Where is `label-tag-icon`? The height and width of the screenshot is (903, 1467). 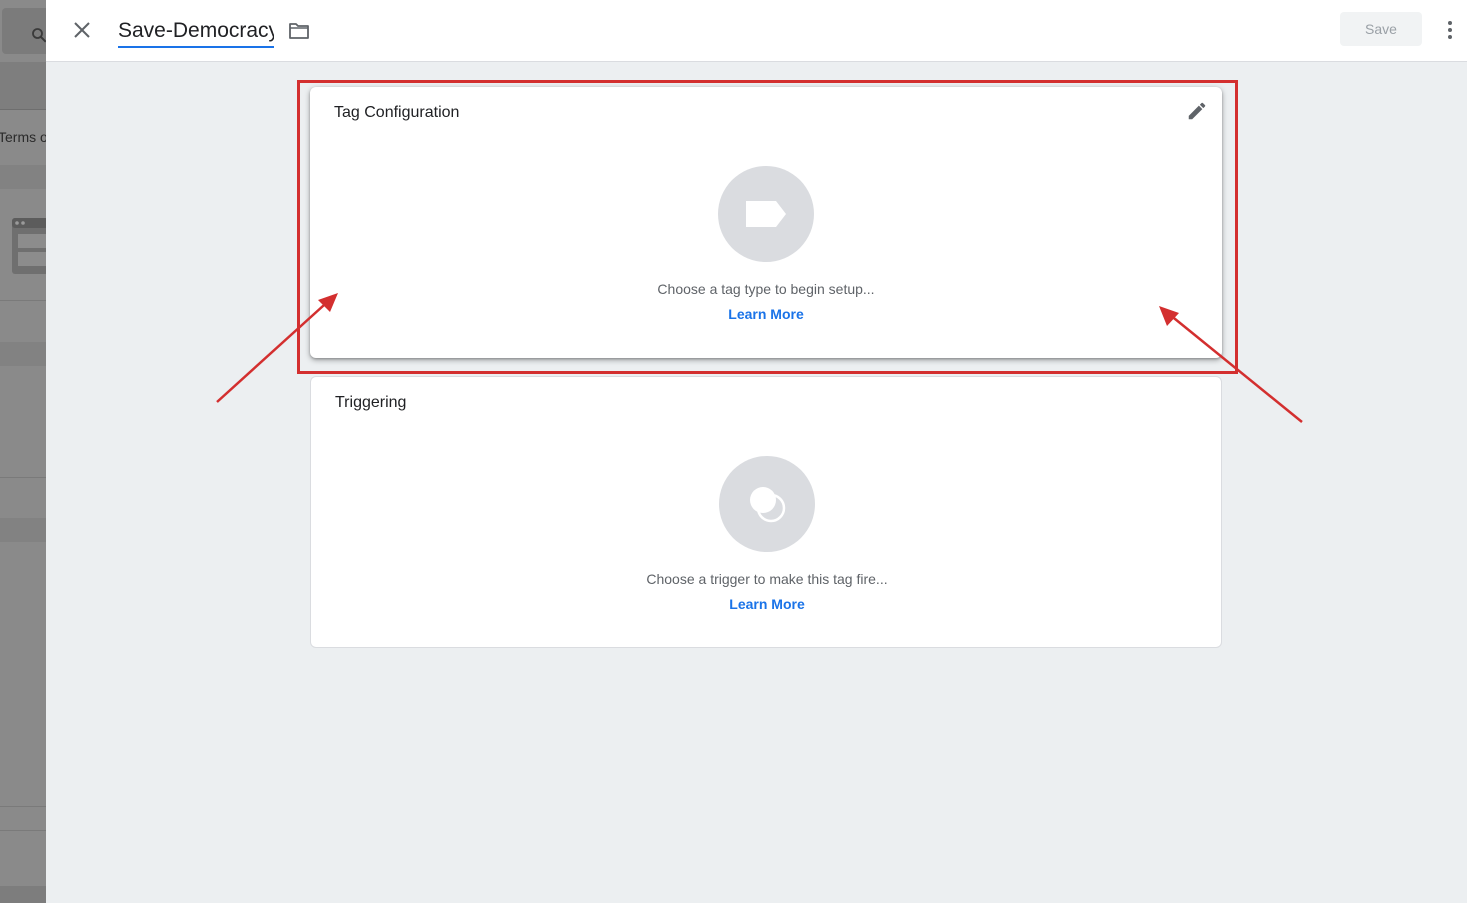 label-tag-icon is located at coordinates (766, 214).